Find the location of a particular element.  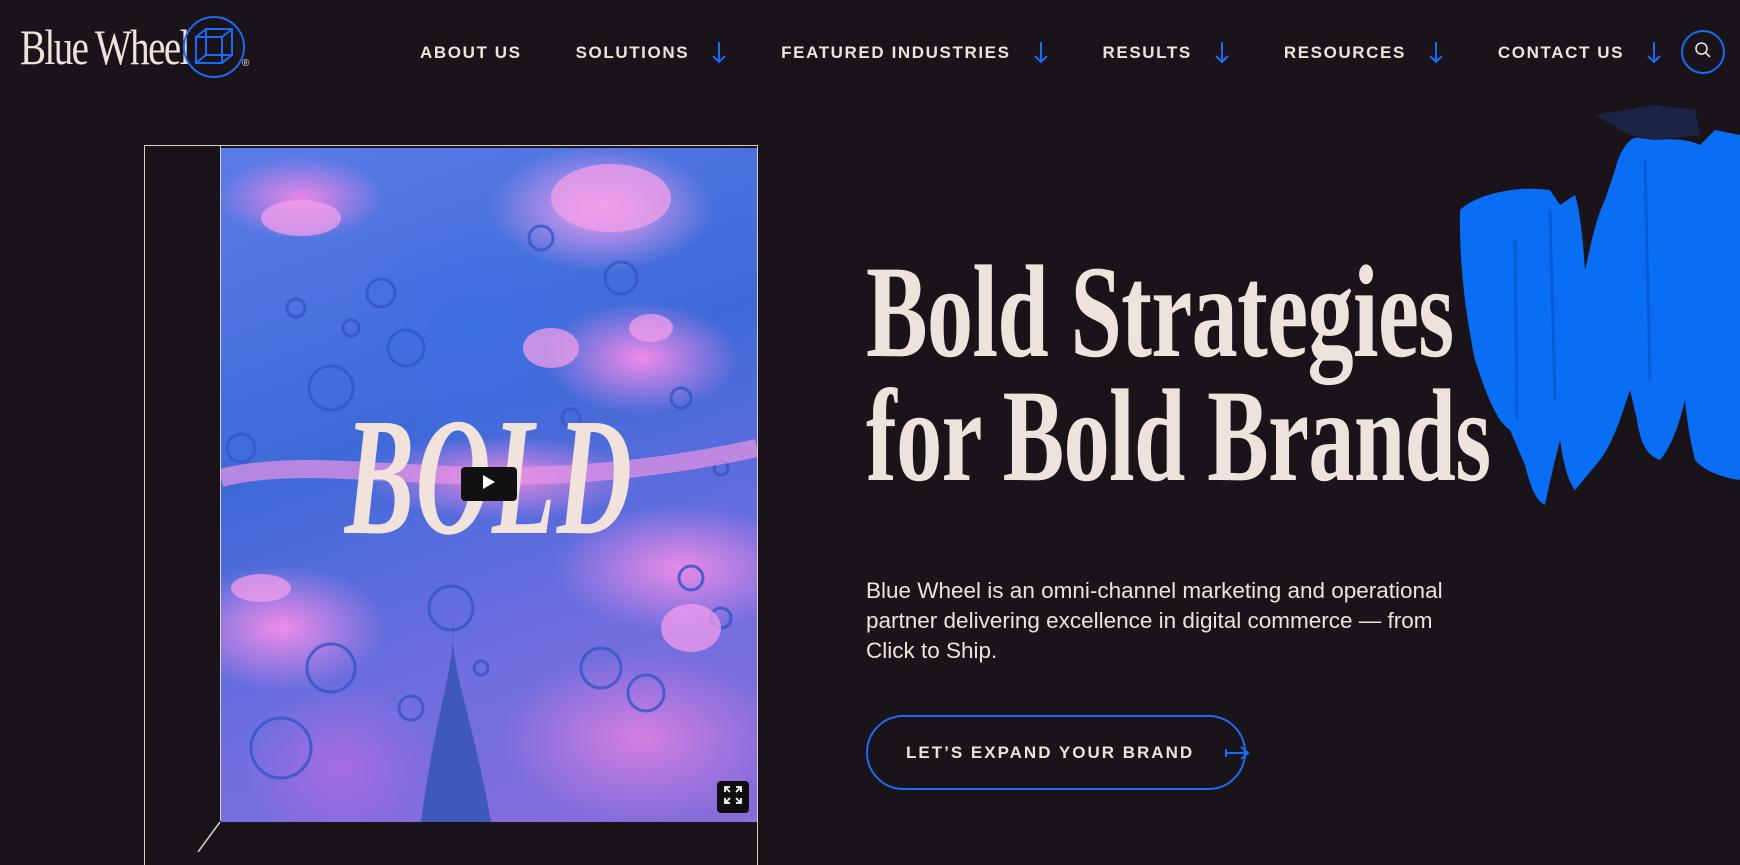

search-icon is located at coordinates (1703, 52).